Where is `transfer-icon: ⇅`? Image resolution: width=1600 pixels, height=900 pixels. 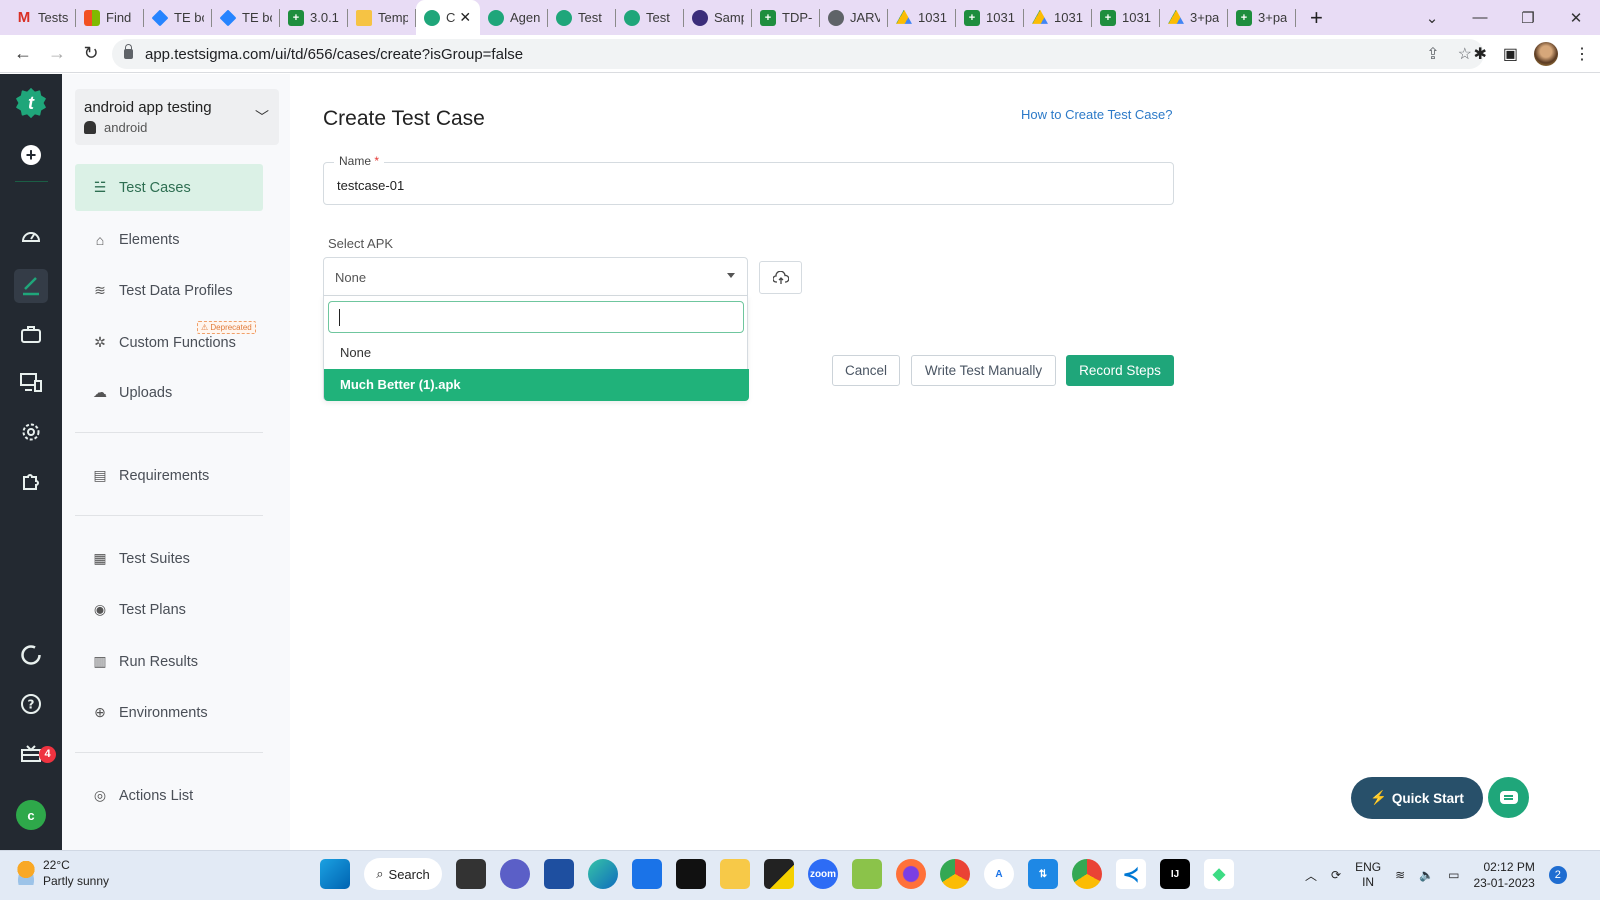
transfer-icon: ⇅ is located at coordinates (1043, 874).